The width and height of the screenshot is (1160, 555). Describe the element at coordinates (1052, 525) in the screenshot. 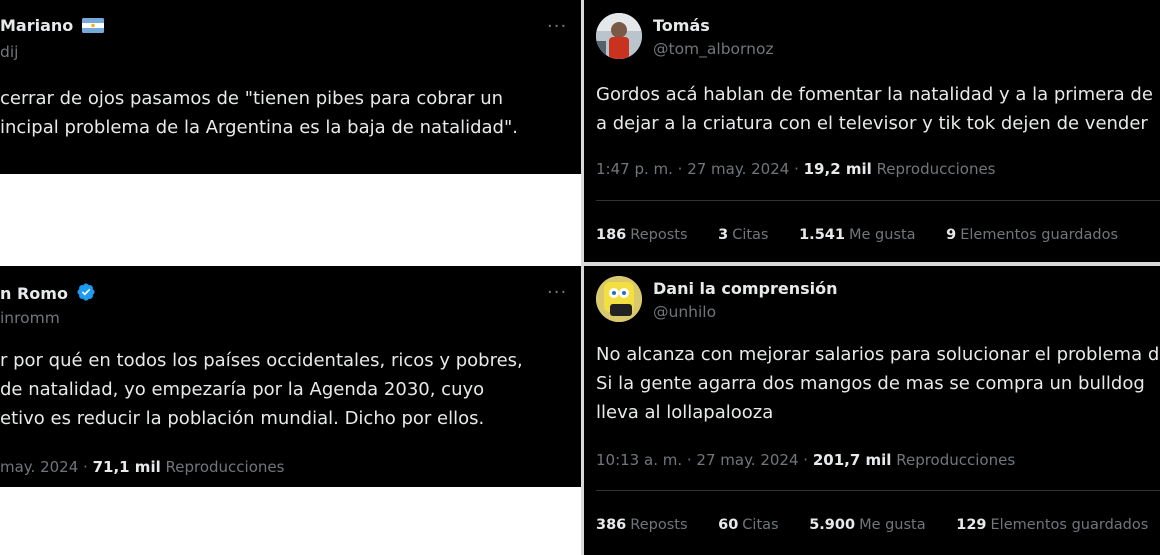

I see `bookmarks-stat: 129 Elementos guardados` at that location.